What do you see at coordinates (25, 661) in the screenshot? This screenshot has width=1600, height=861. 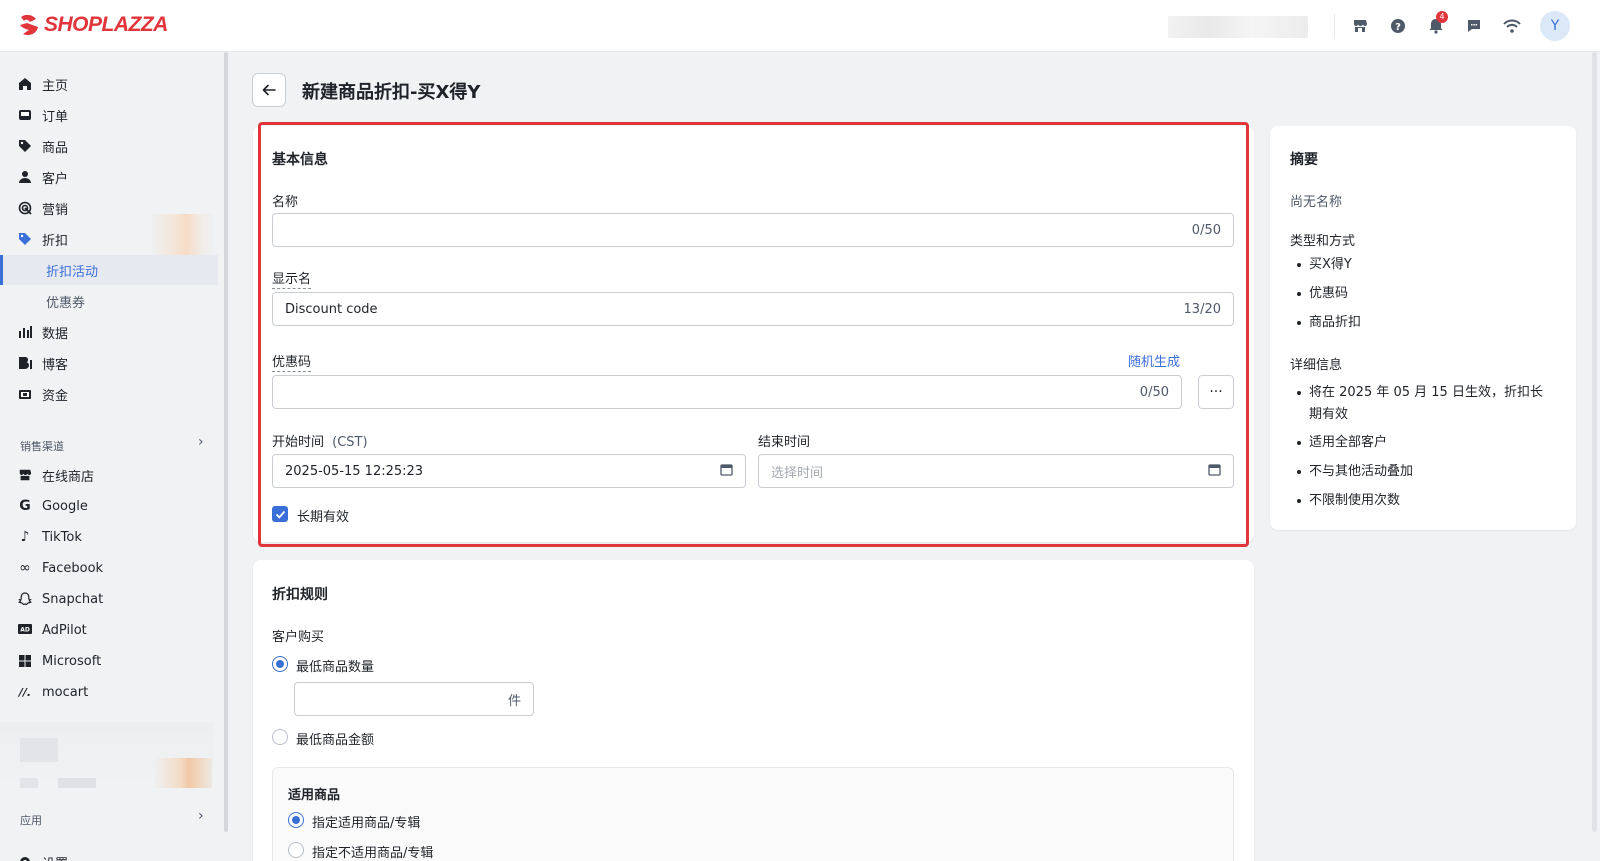 I see `microsoft-icon` at bounding box center [25, 661].